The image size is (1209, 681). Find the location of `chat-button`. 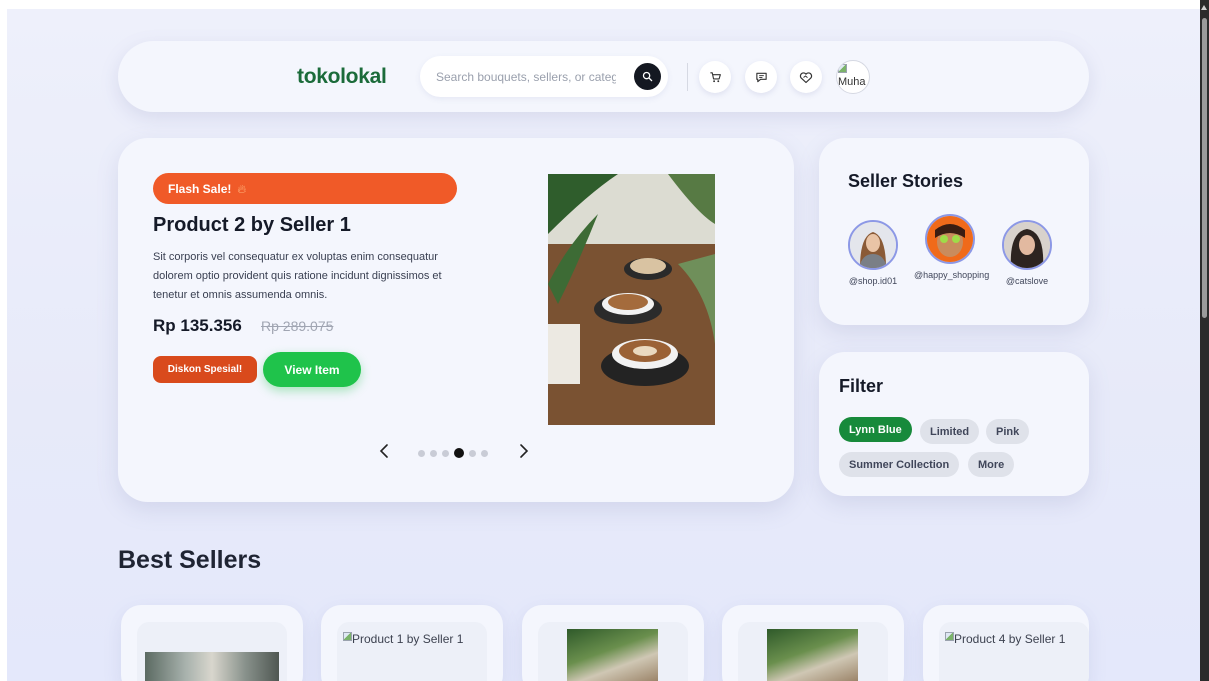

chat-button is located at coordinates (761, 77).